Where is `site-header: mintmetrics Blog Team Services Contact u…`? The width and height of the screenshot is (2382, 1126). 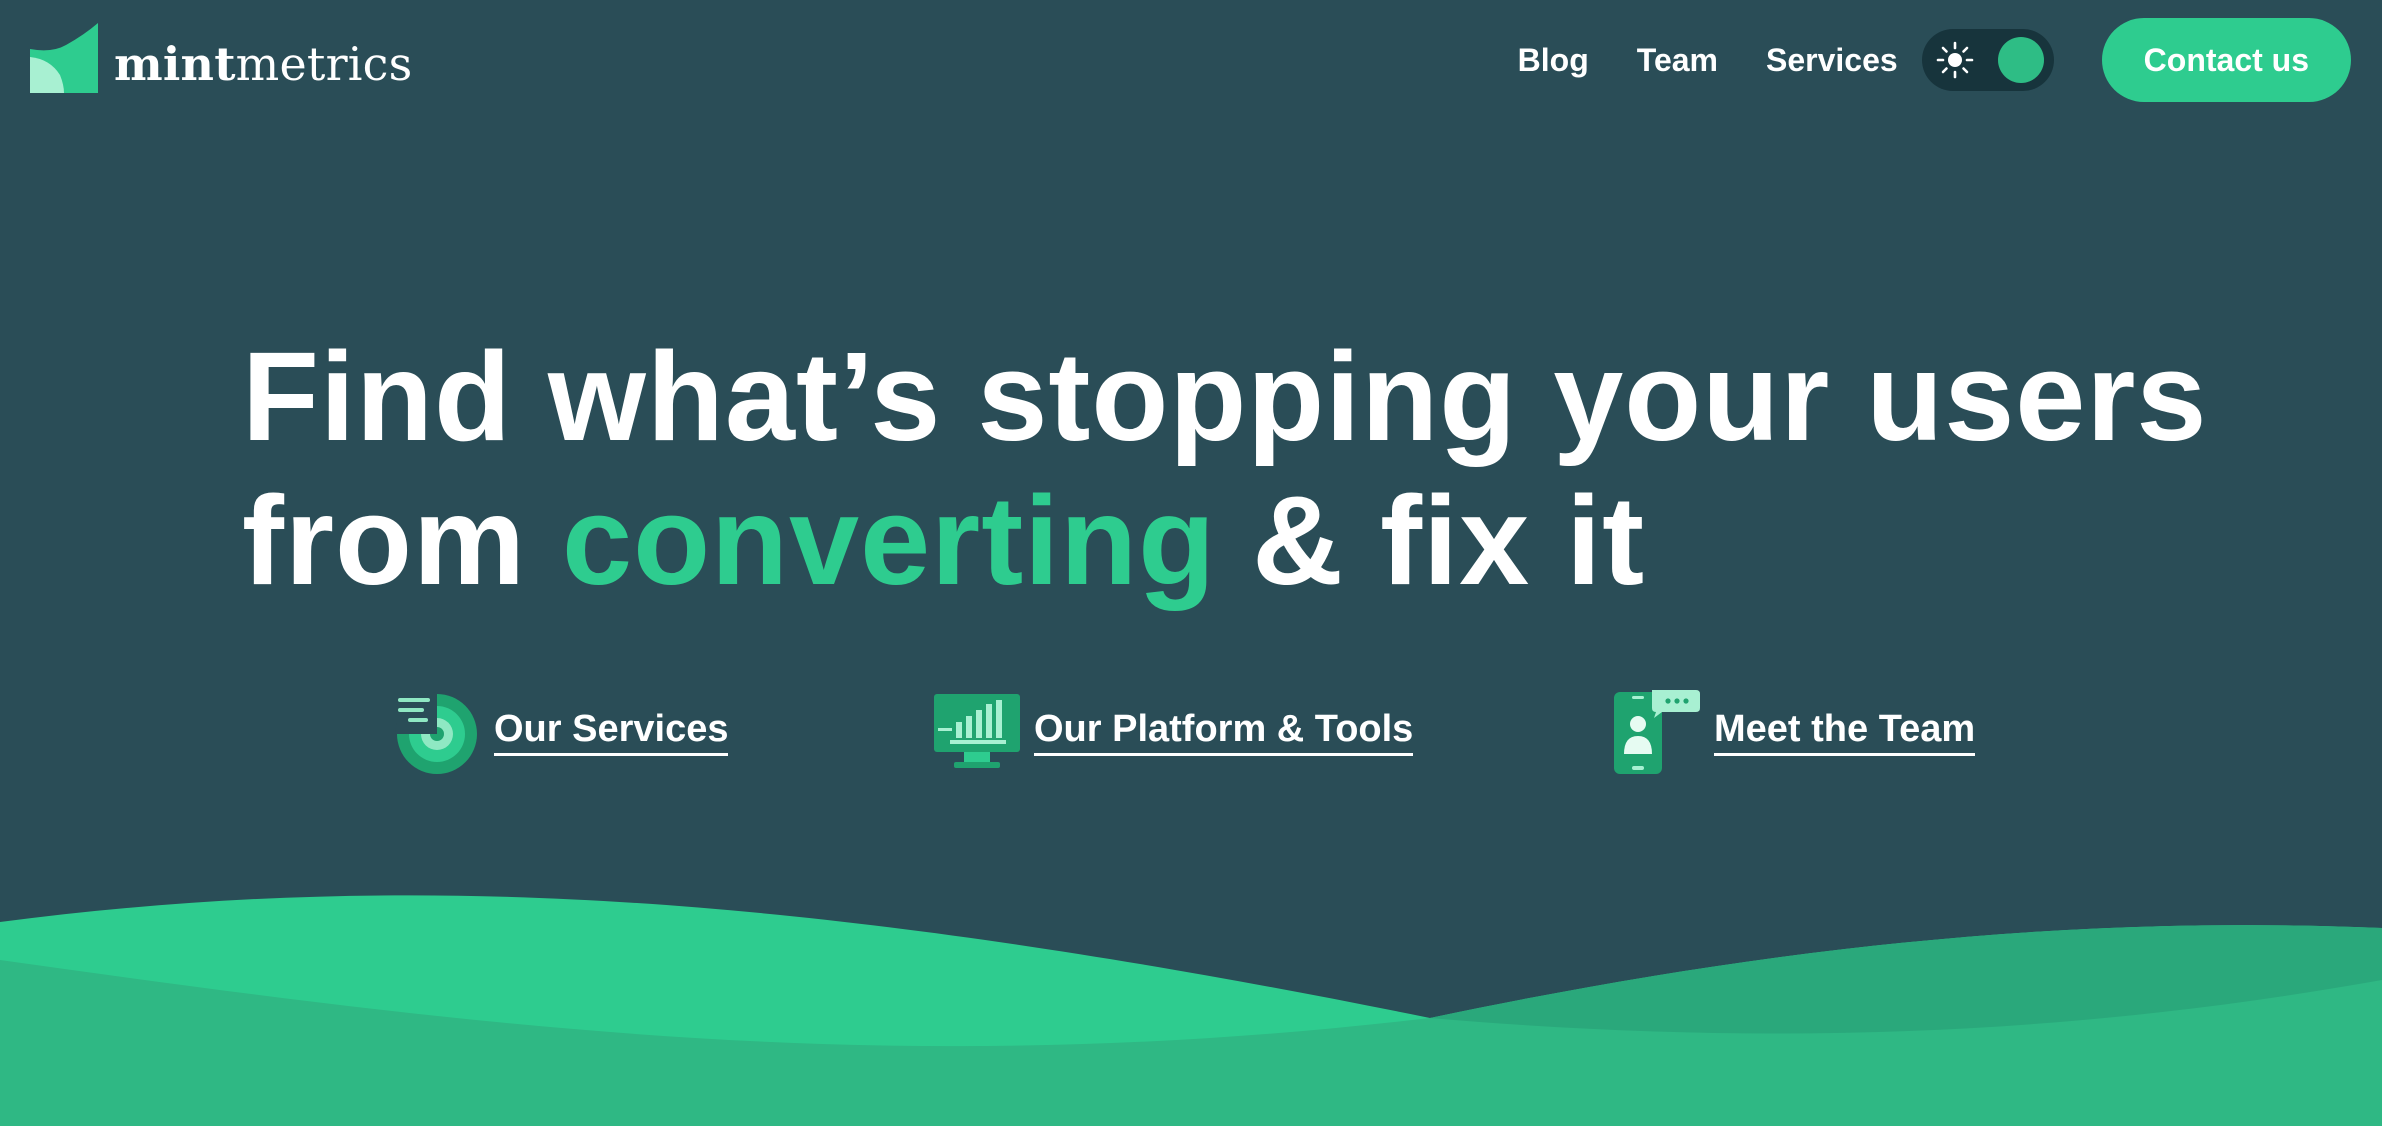
site-header: mintmetrics Blog Team Services Contact u… is located at coordinates (1191, 61).